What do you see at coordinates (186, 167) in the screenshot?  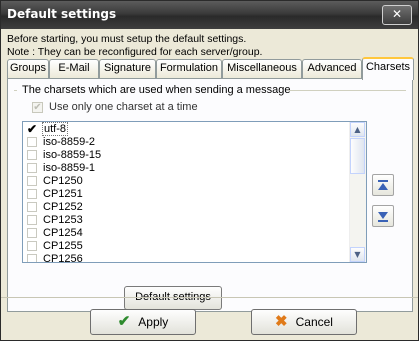 I see `list-item: iso-8859-1` at bounding box center [186, 167].